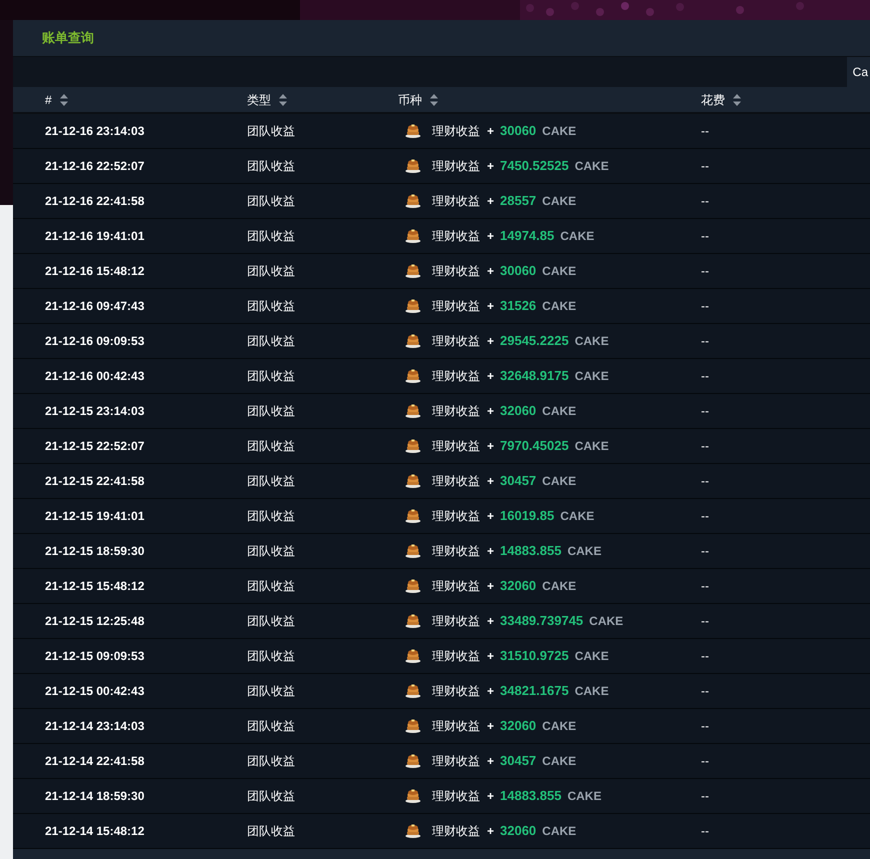  Describe the element at coordinates (518, 481) in the screenshot. I see `amount-value: 30457` at that location.